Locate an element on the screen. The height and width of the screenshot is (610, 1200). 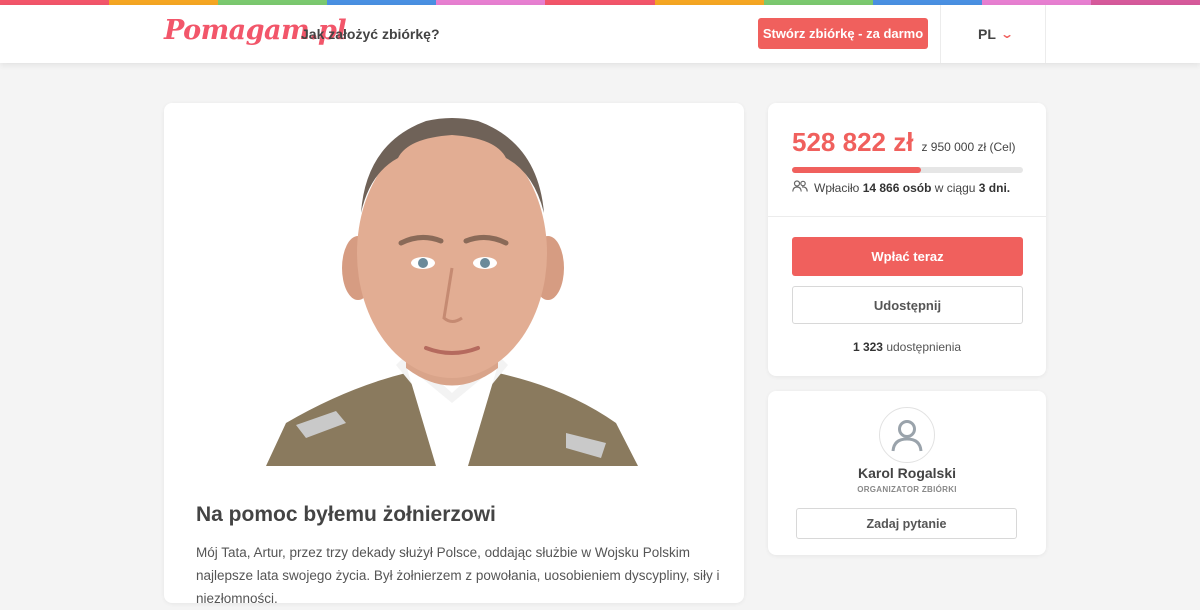
amount-row: 528 822 zł z 950 000 zł (Cel) is located at coordinates (903, 142).